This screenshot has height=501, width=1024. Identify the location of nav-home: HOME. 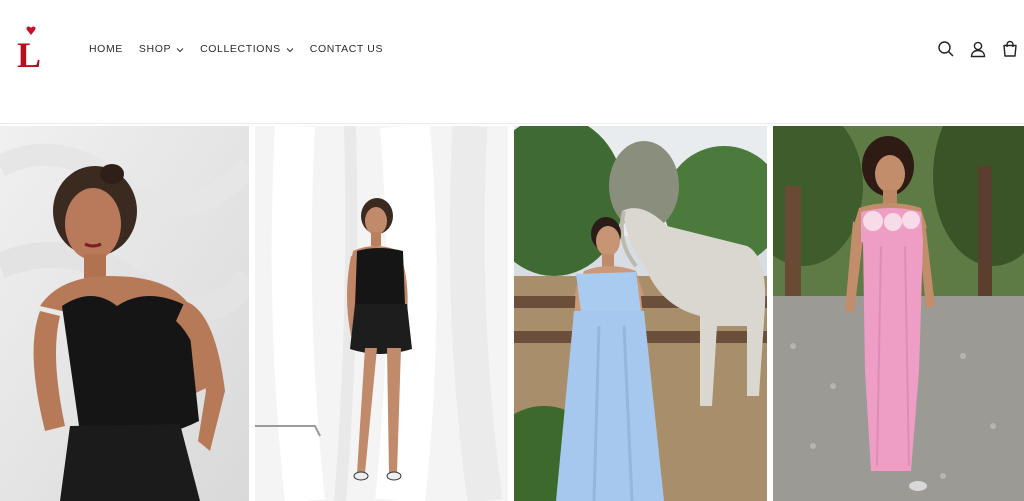
(106, 49).